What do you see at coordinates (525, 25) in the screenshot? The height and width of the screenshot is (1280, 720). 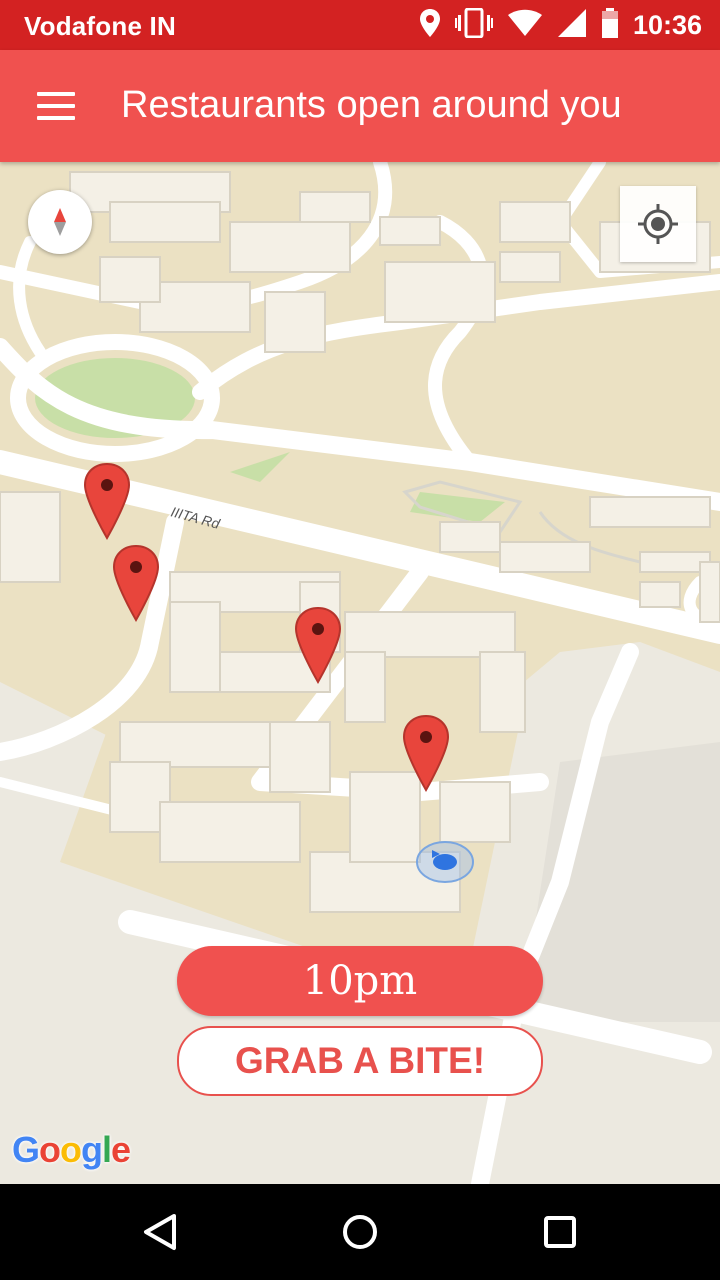 I see `wifi-icon` at bounding box center [525, 25].